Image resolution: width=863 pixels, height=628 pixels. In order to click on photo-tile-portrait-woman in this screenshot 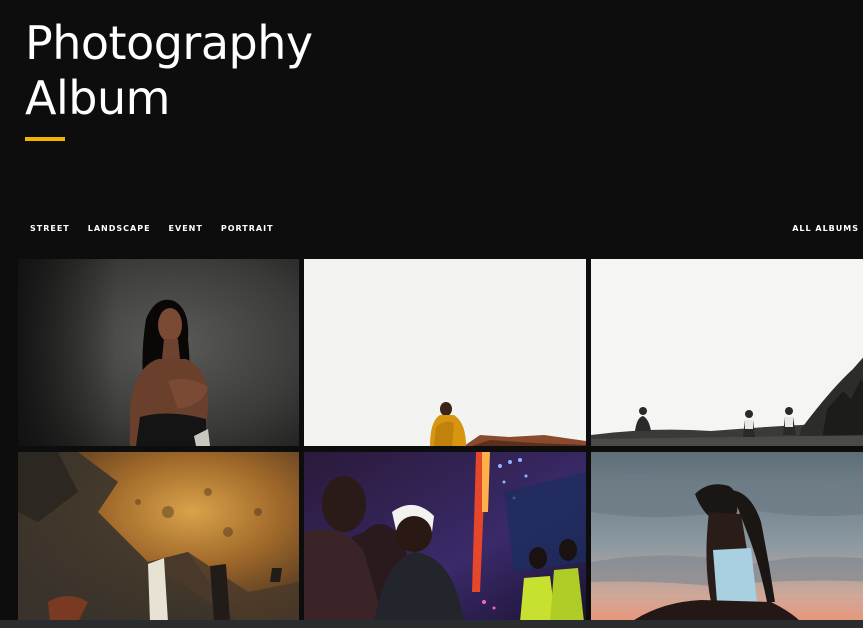, I will do `click(158, 352)`.